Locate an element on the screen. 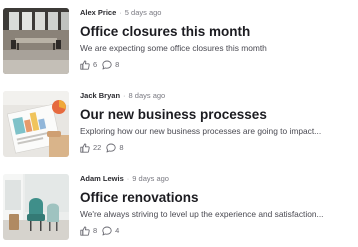 The height and width of the screenshot is (247, 358). post-thumbnail-lounge is located at coordinates (36, 207).